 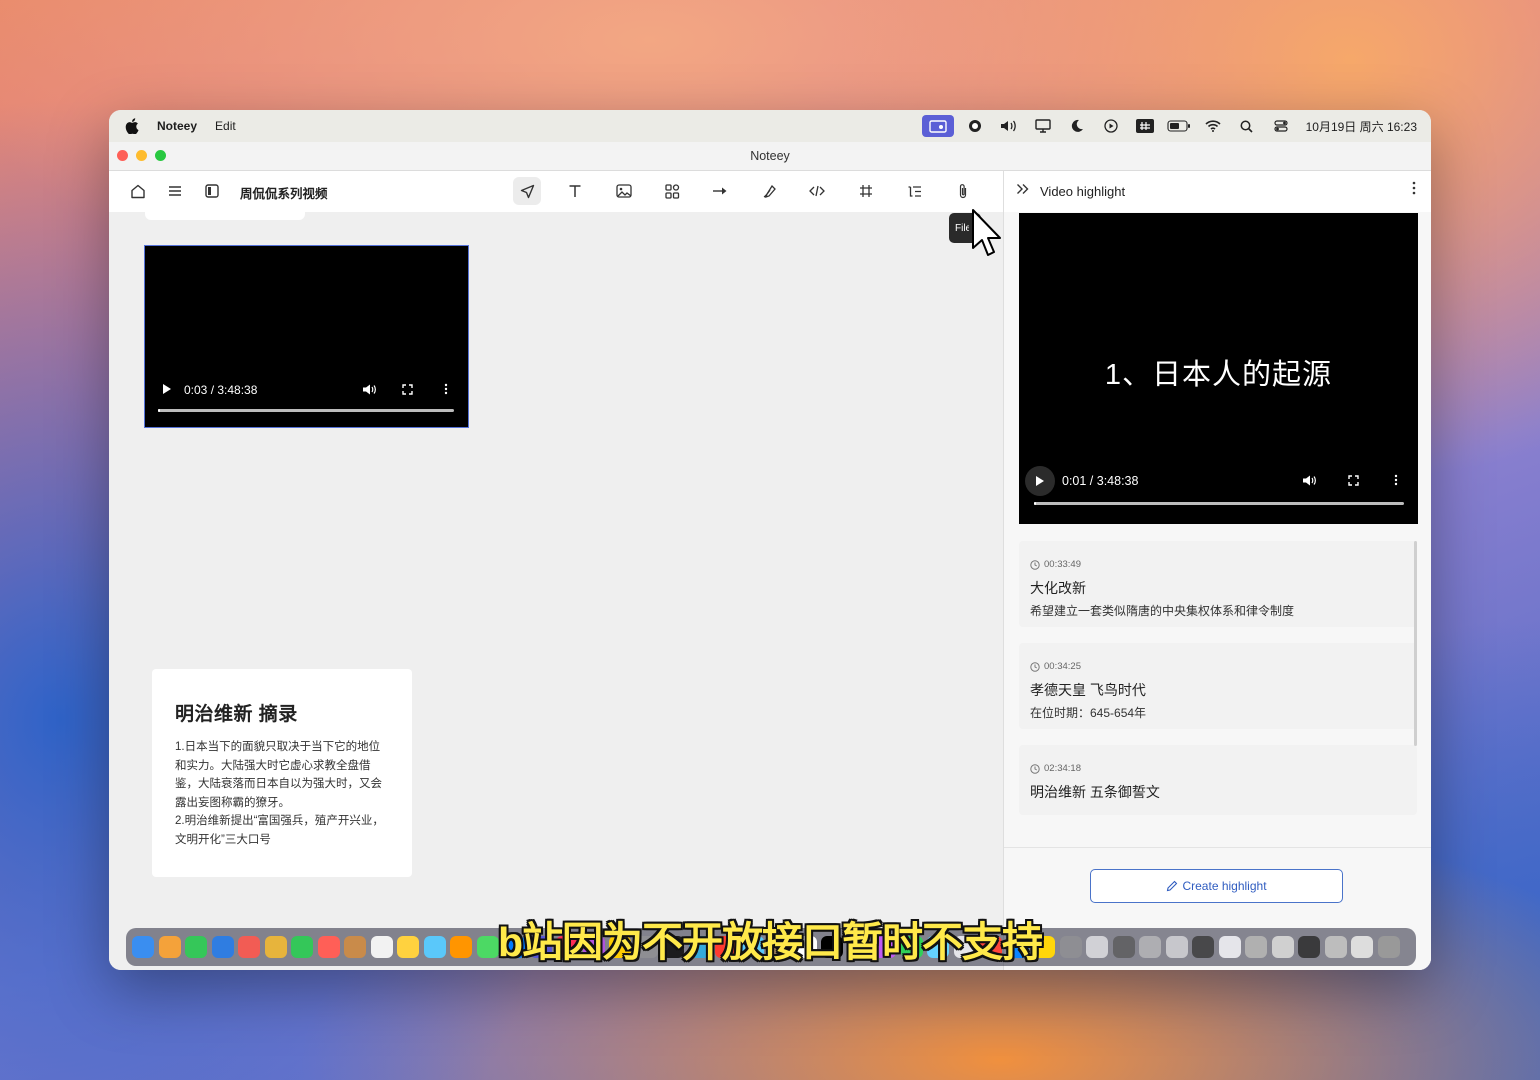 What do you see at coordinates (1022, 190) in the screenshot?
I see `collapse-panel-icon` at bounding box center [1022, 190].